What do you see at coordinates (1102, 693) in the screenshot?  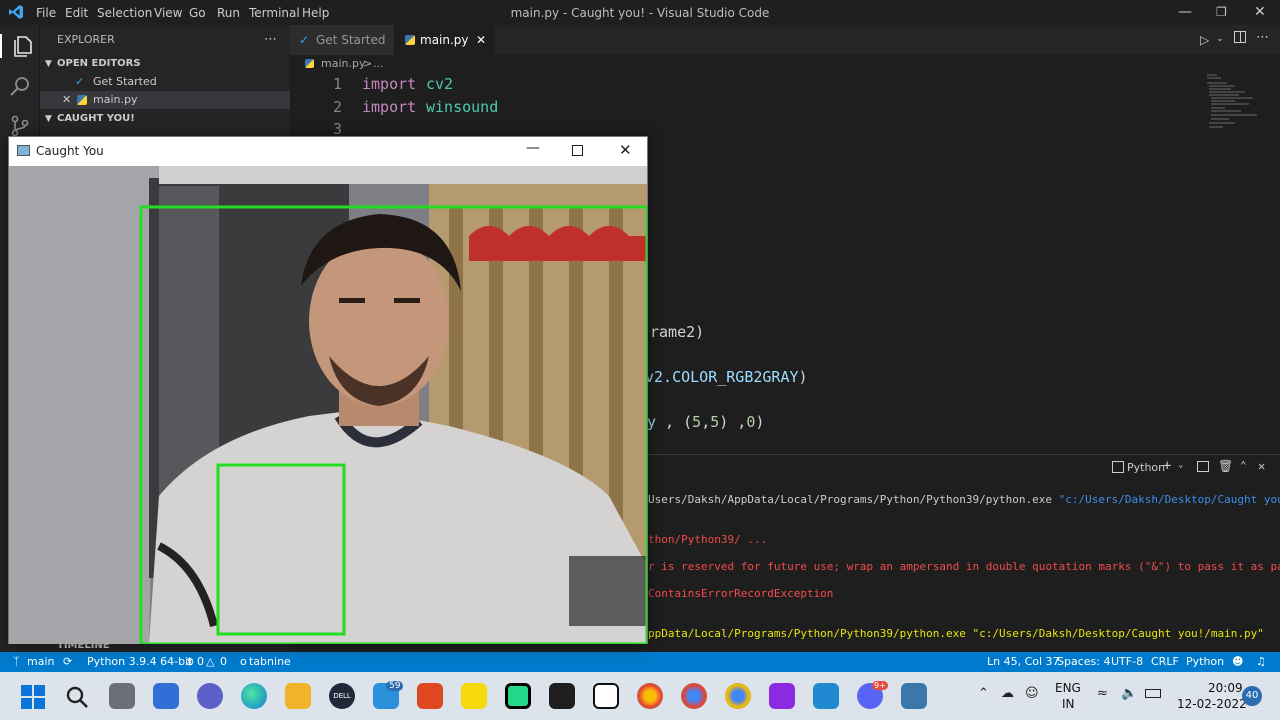 I see `wifi-icon: ≈` at bounding box center [1102, 693].